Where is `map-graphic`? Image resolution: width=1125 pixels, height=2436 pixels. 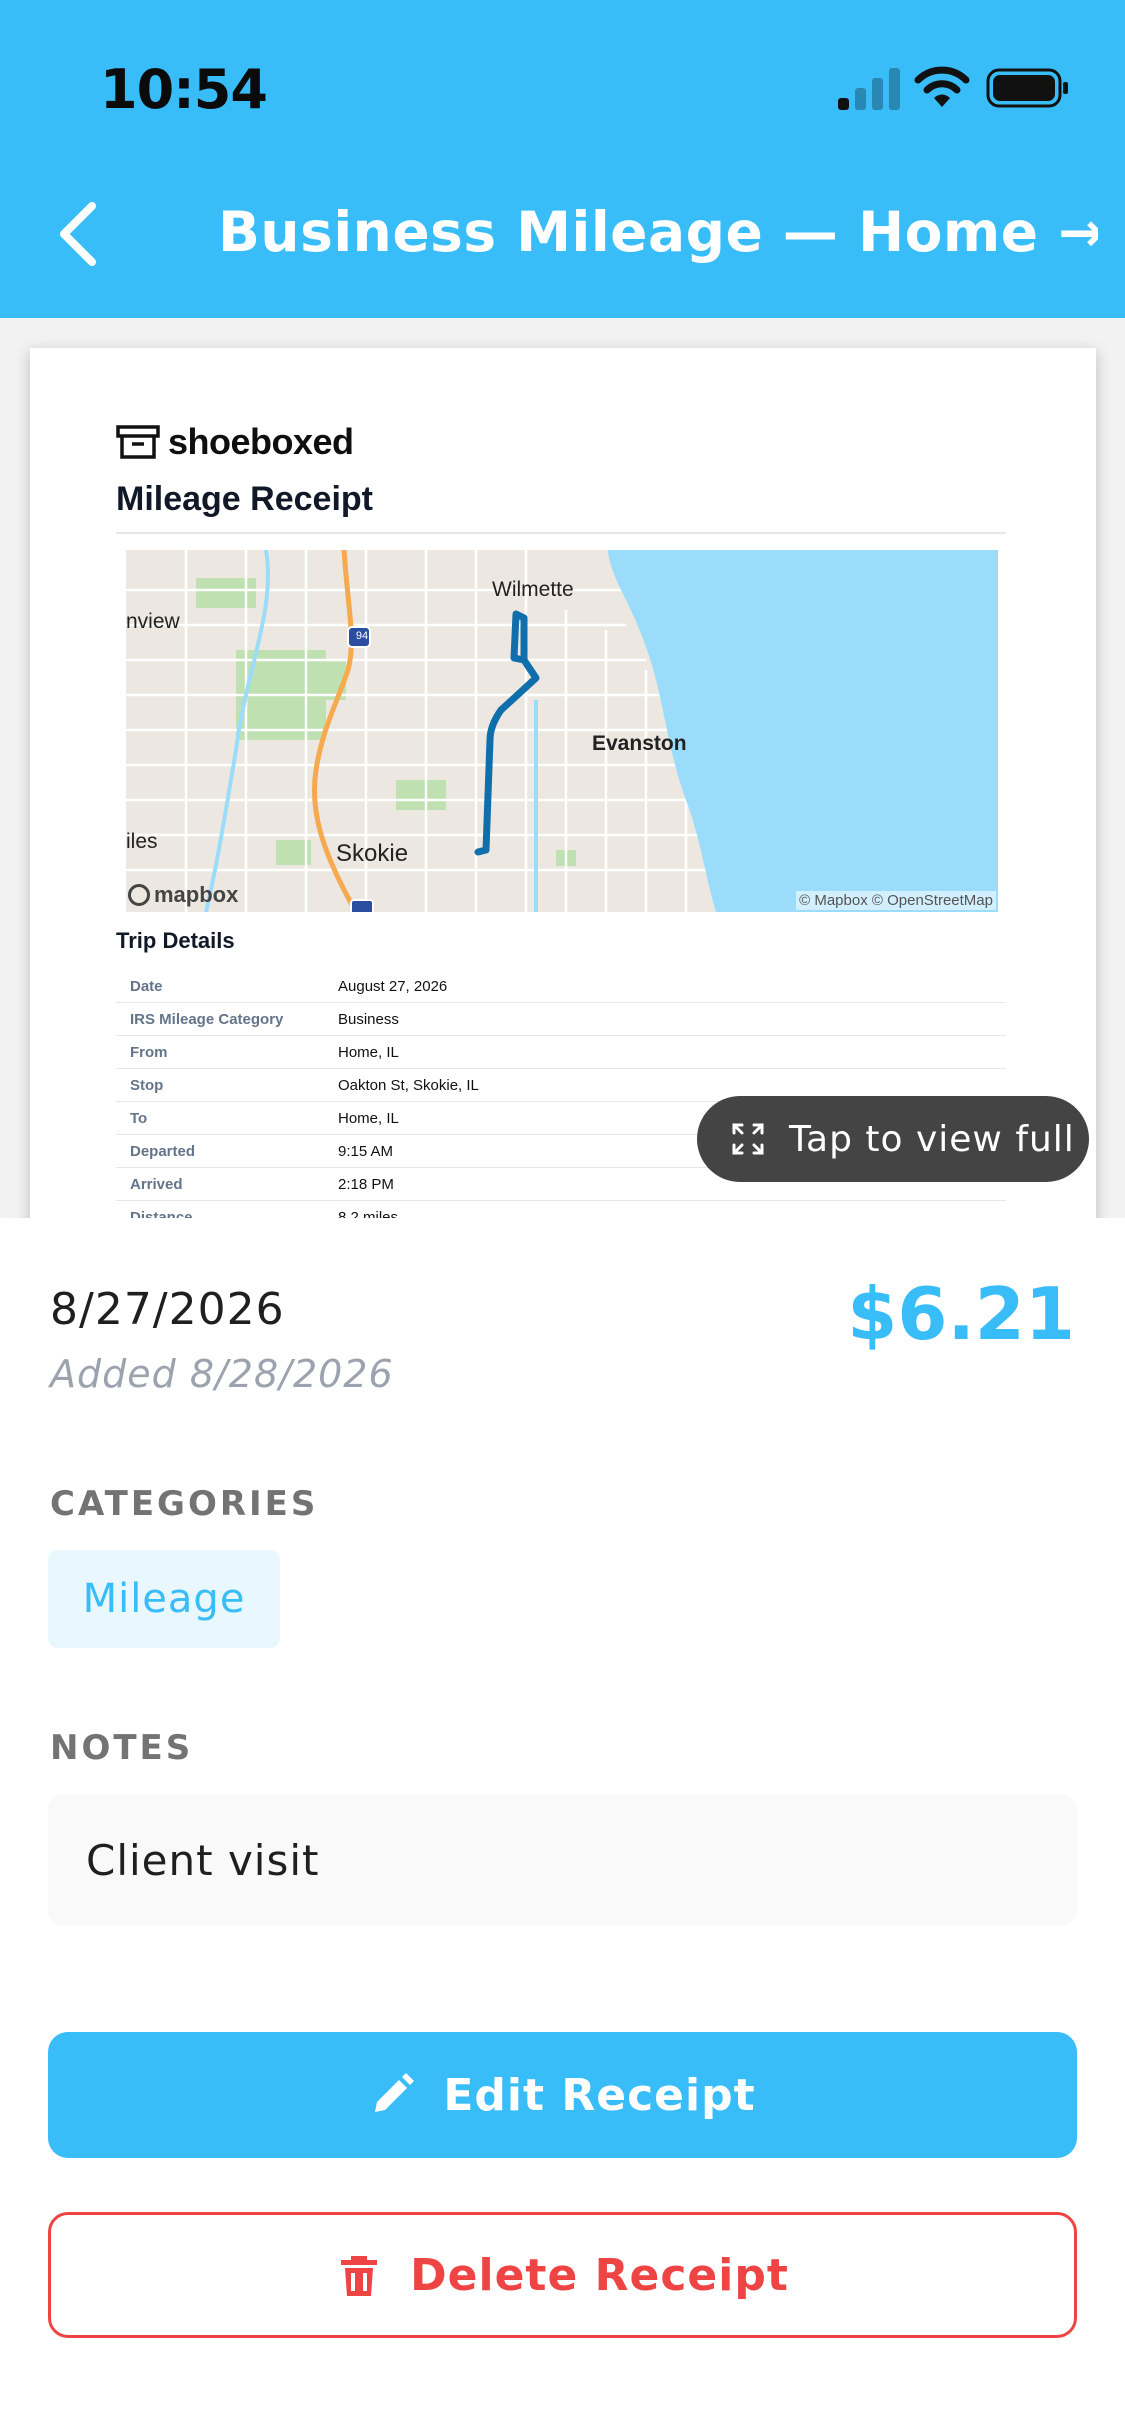 map-graphic is located at coordinates (562, 731).